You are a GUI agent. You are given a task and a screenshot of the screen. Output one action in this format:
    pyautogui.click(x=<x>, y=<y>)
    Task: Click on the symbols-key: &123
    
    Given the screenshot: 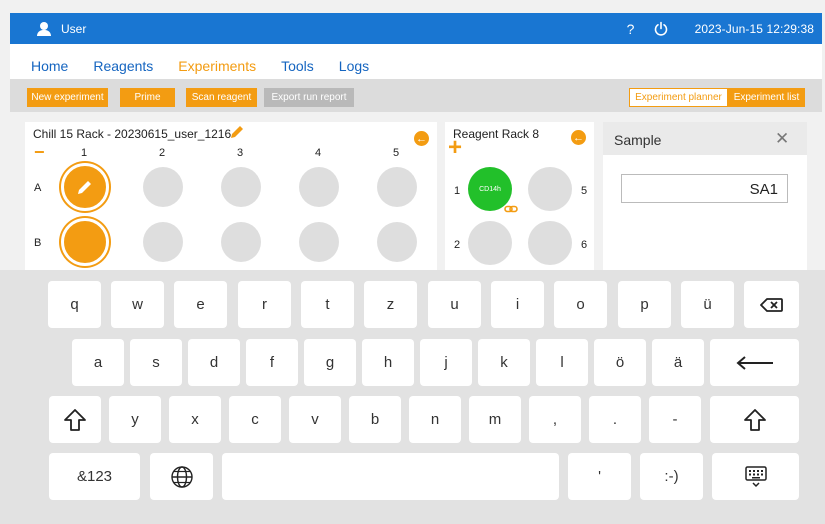 What is the action you would take?
    pyautogui.click(x=94, y=476)
    